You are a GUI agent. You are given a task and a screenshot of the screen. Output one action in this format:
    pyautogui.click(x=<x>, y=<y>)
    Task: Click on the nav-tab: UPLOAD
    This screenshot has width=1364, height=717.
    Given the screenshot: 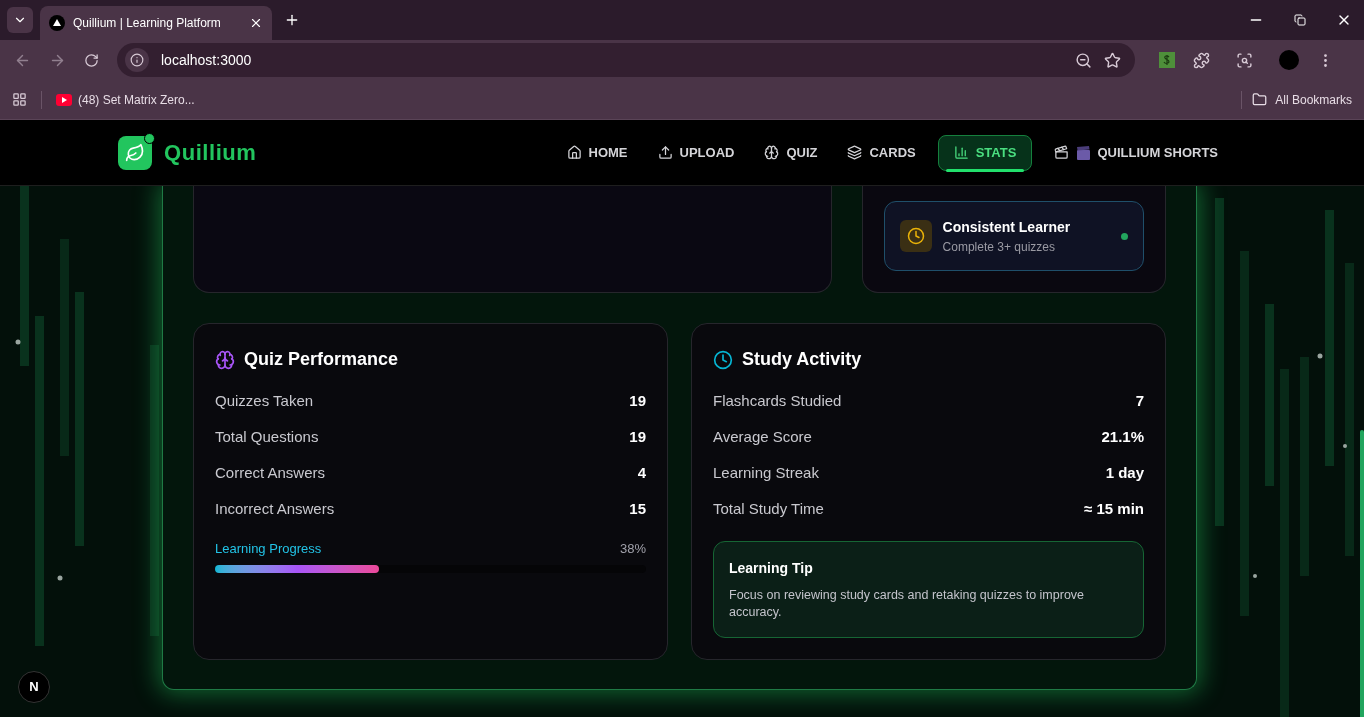 What is the action you would take?
    pyautogui.click(x=696, y=152)
    